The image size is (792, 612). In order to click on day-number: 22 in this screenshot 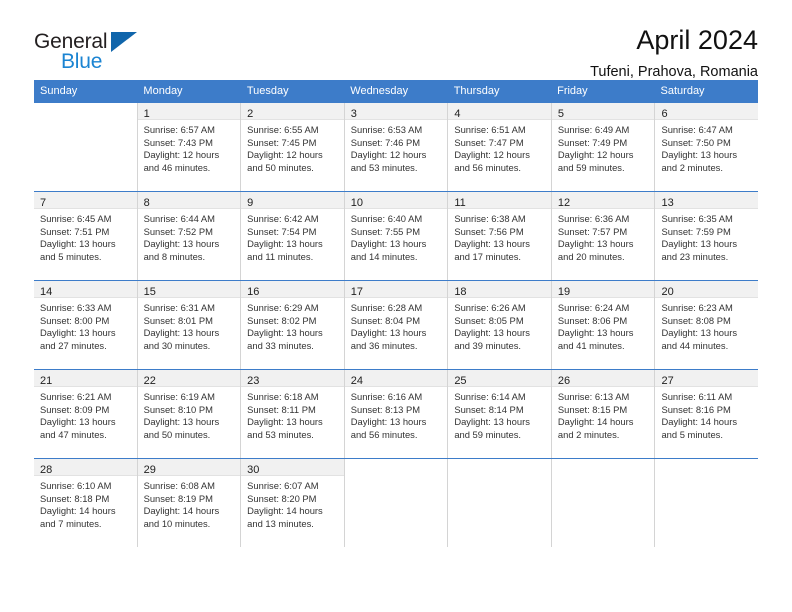, I will do `click(149, 381)`.